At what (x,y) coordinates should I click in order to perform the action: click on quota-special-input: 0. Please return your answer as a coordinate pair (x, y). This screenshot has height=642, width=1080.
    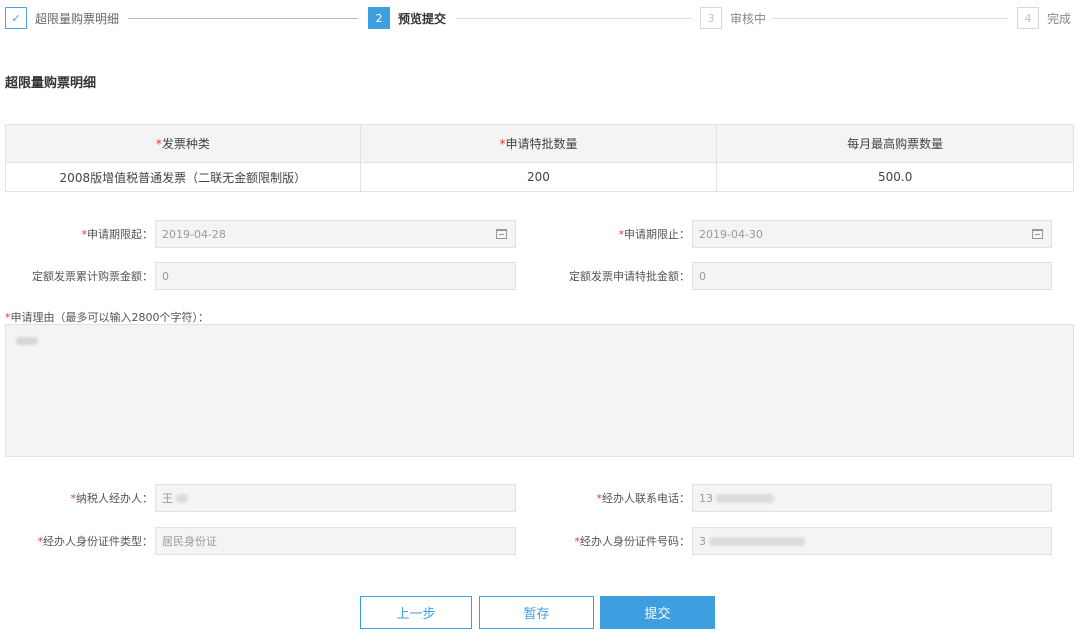
    Looking at the image, I should click on (872, 276).